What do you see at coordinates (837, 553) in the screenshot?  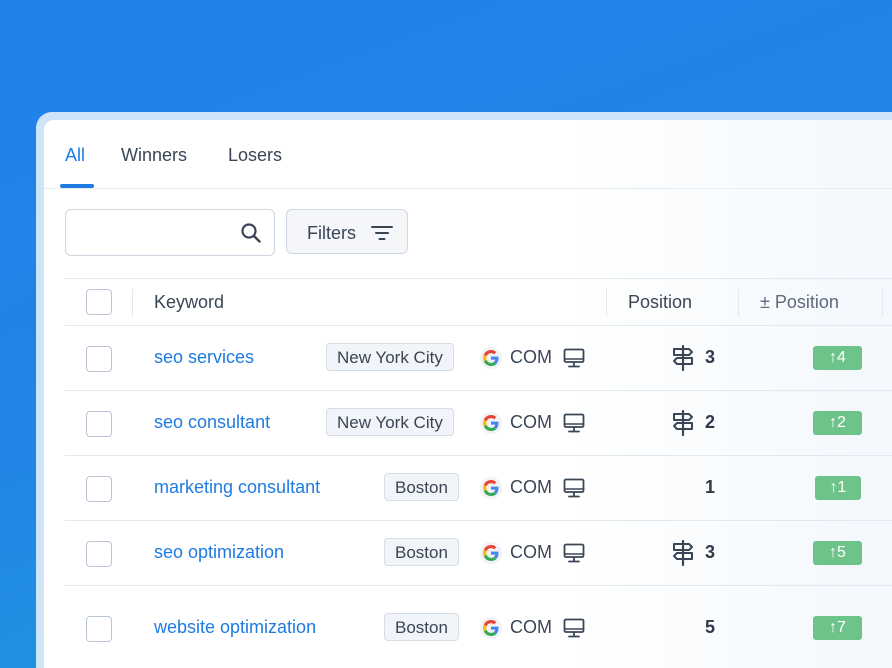 I see `position-change-badge: ↑5` at bounding box center [837, 553].